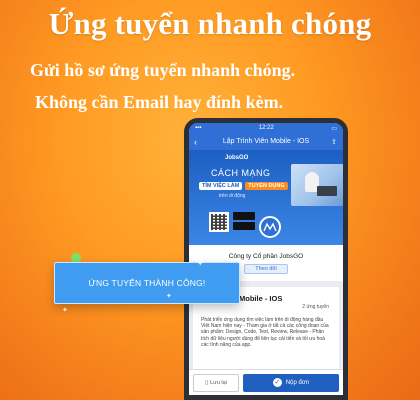 Image resolution: width=420 pixels, height=400 pixels. I want to click on status-bar: ▪▪▪ 12:22 ▭, so click(266, 128).